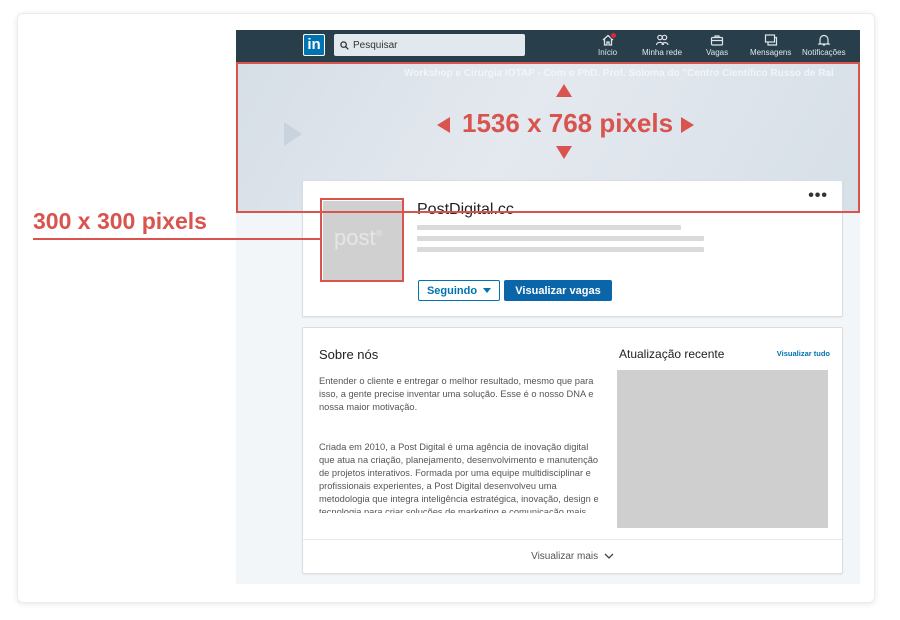 The height and width of the screenshot is (620, 900). Describe the element at coordinates (824, 40) in the screenshot. I see `bell-icon` at that location.